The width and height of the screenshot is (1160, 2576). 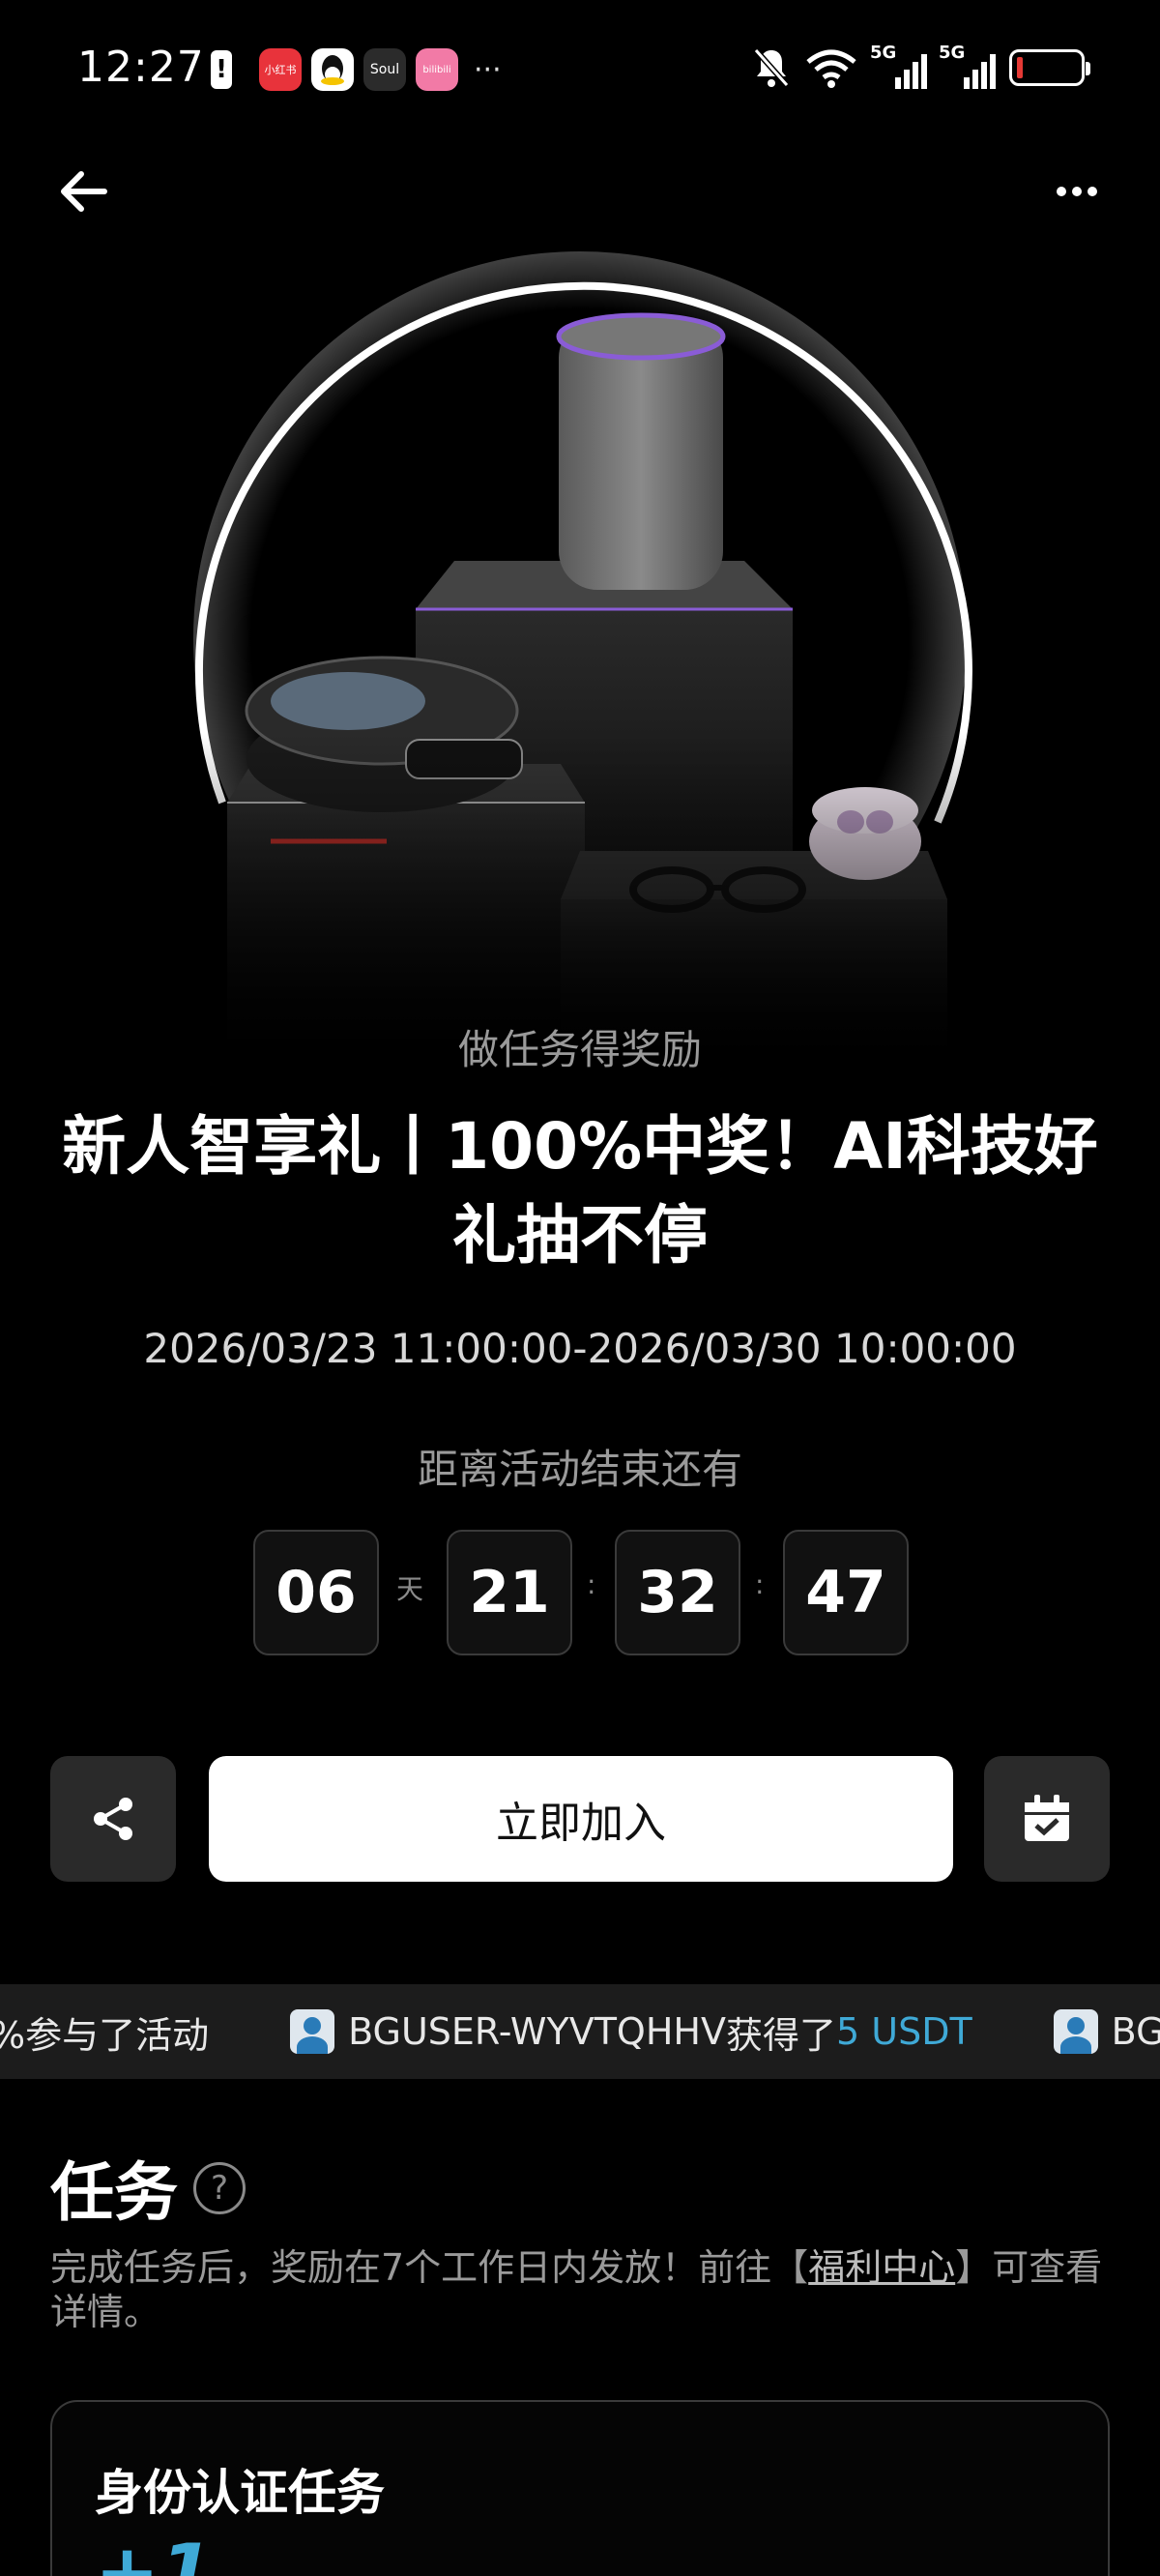 I want to click on welfare-center-link: 福利中心, so click(x=882, y=2267).